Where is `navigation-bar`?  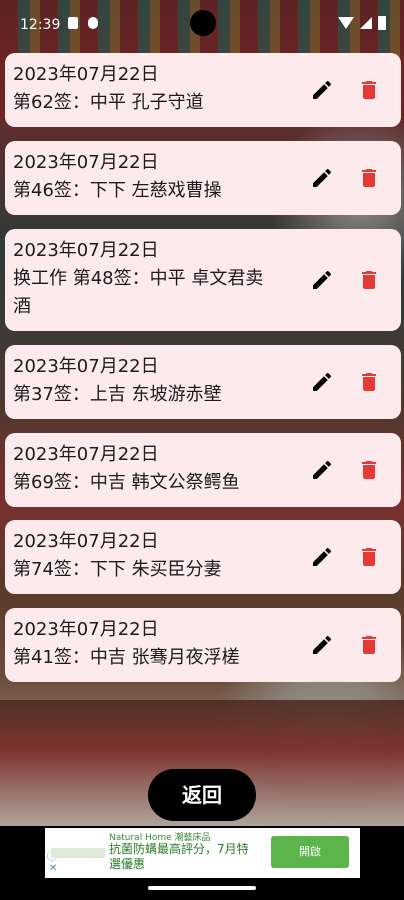 navigation-bar is located at coordinates (202, 889).